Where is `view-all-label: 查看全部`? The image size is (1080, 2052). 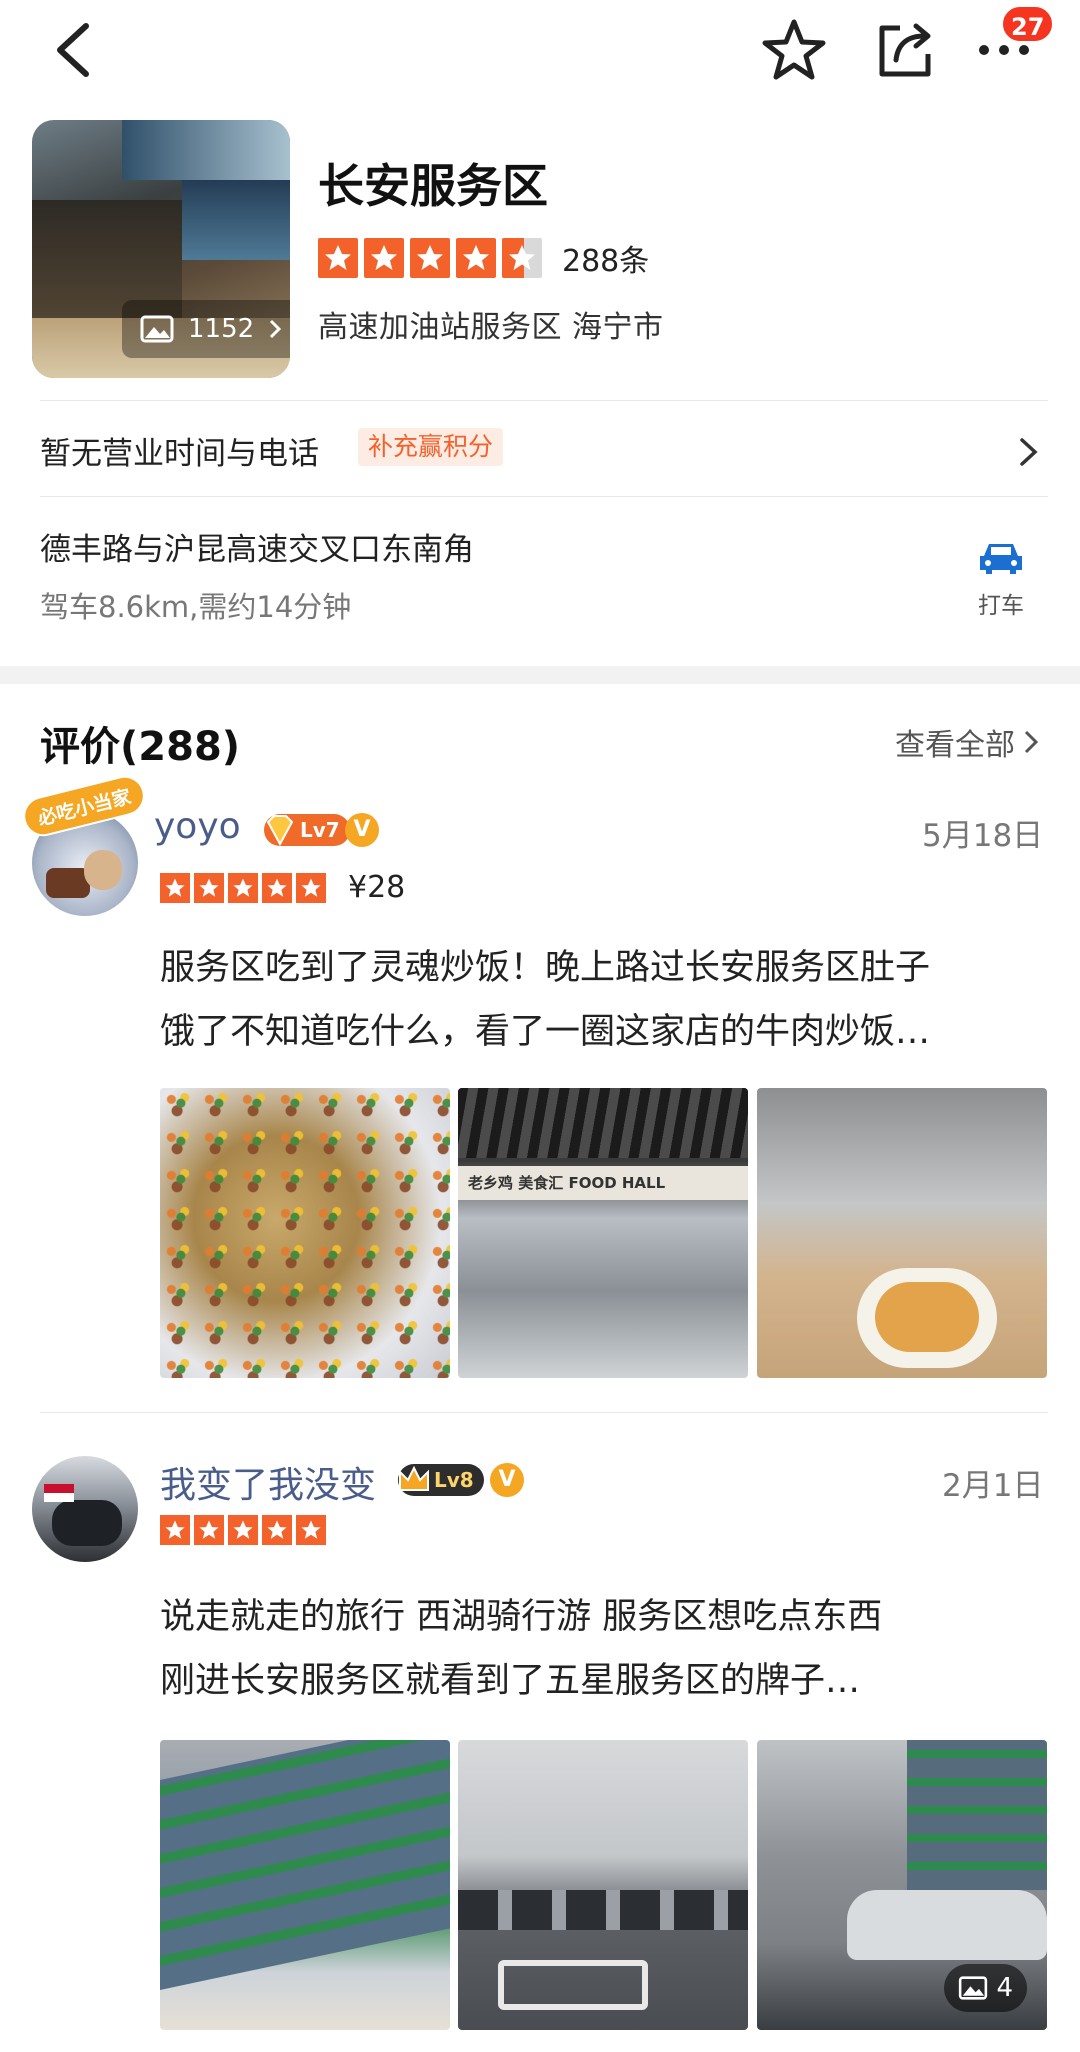 view-all-label: 查看全部 is located at coordinates (955, 745).